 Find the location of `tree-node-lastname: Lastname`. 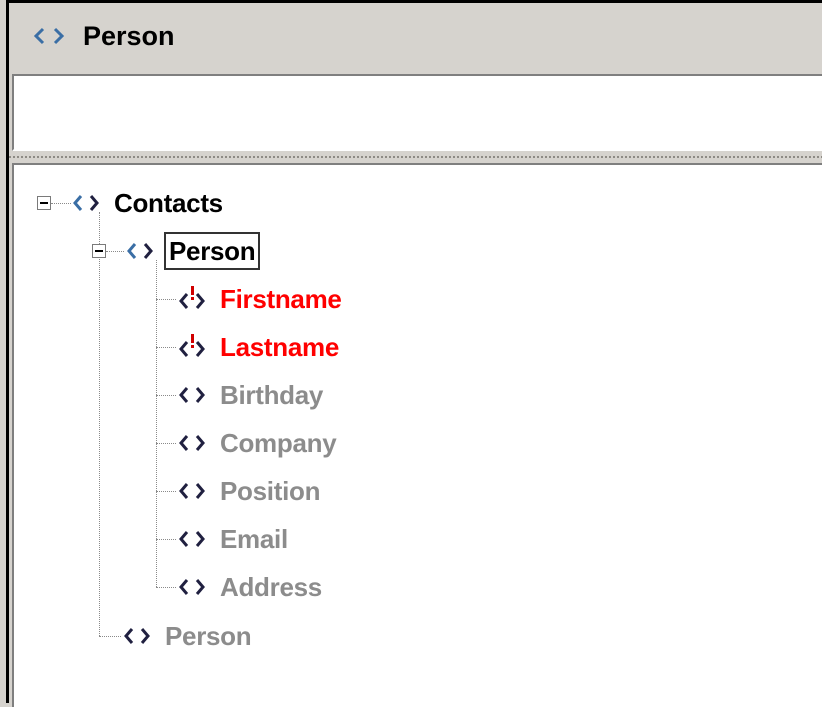

tree-node-lastname: Lastname is located at coordinates (259, 347).